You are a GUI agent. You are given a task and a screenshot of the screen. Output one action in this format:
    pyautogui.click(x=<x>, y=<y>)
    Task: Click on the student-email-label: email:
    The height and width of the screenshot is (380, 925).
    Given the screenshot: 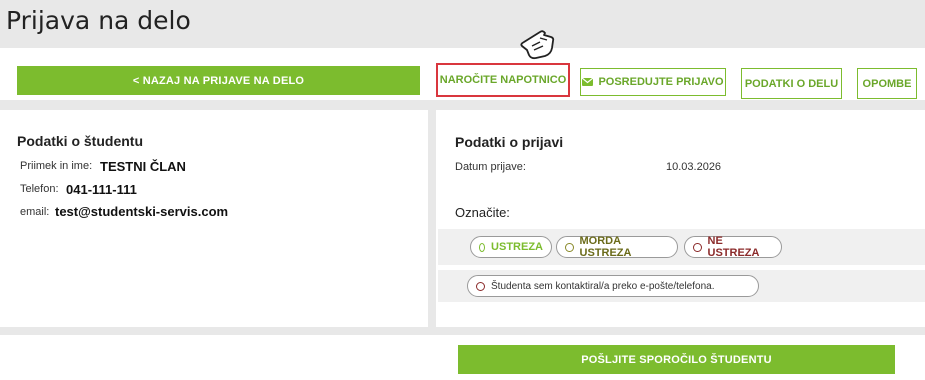 What is the action you would take?
    pyautogui.click(x=35, y=212)
    